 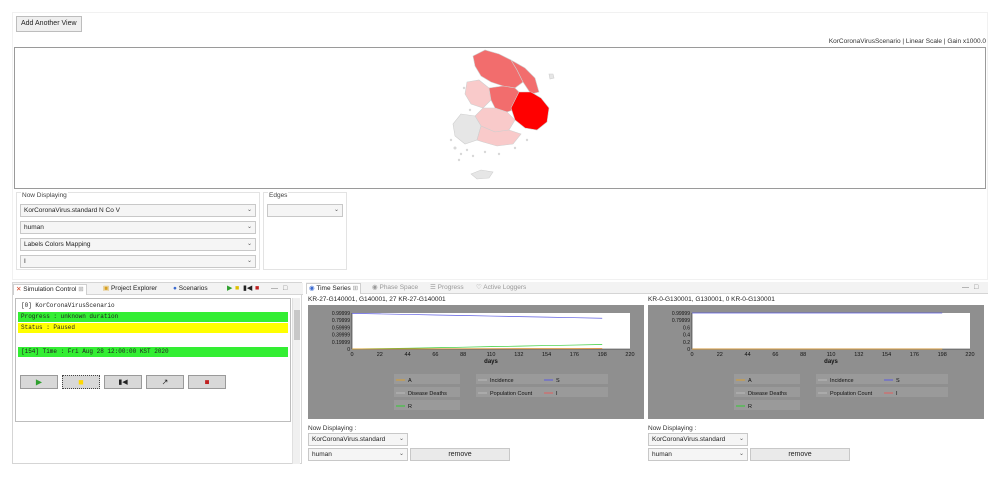 What do you see at coordinates (558, 381) in the screenshot?
I see `legend-label: S` at bounding box center [558, 381].